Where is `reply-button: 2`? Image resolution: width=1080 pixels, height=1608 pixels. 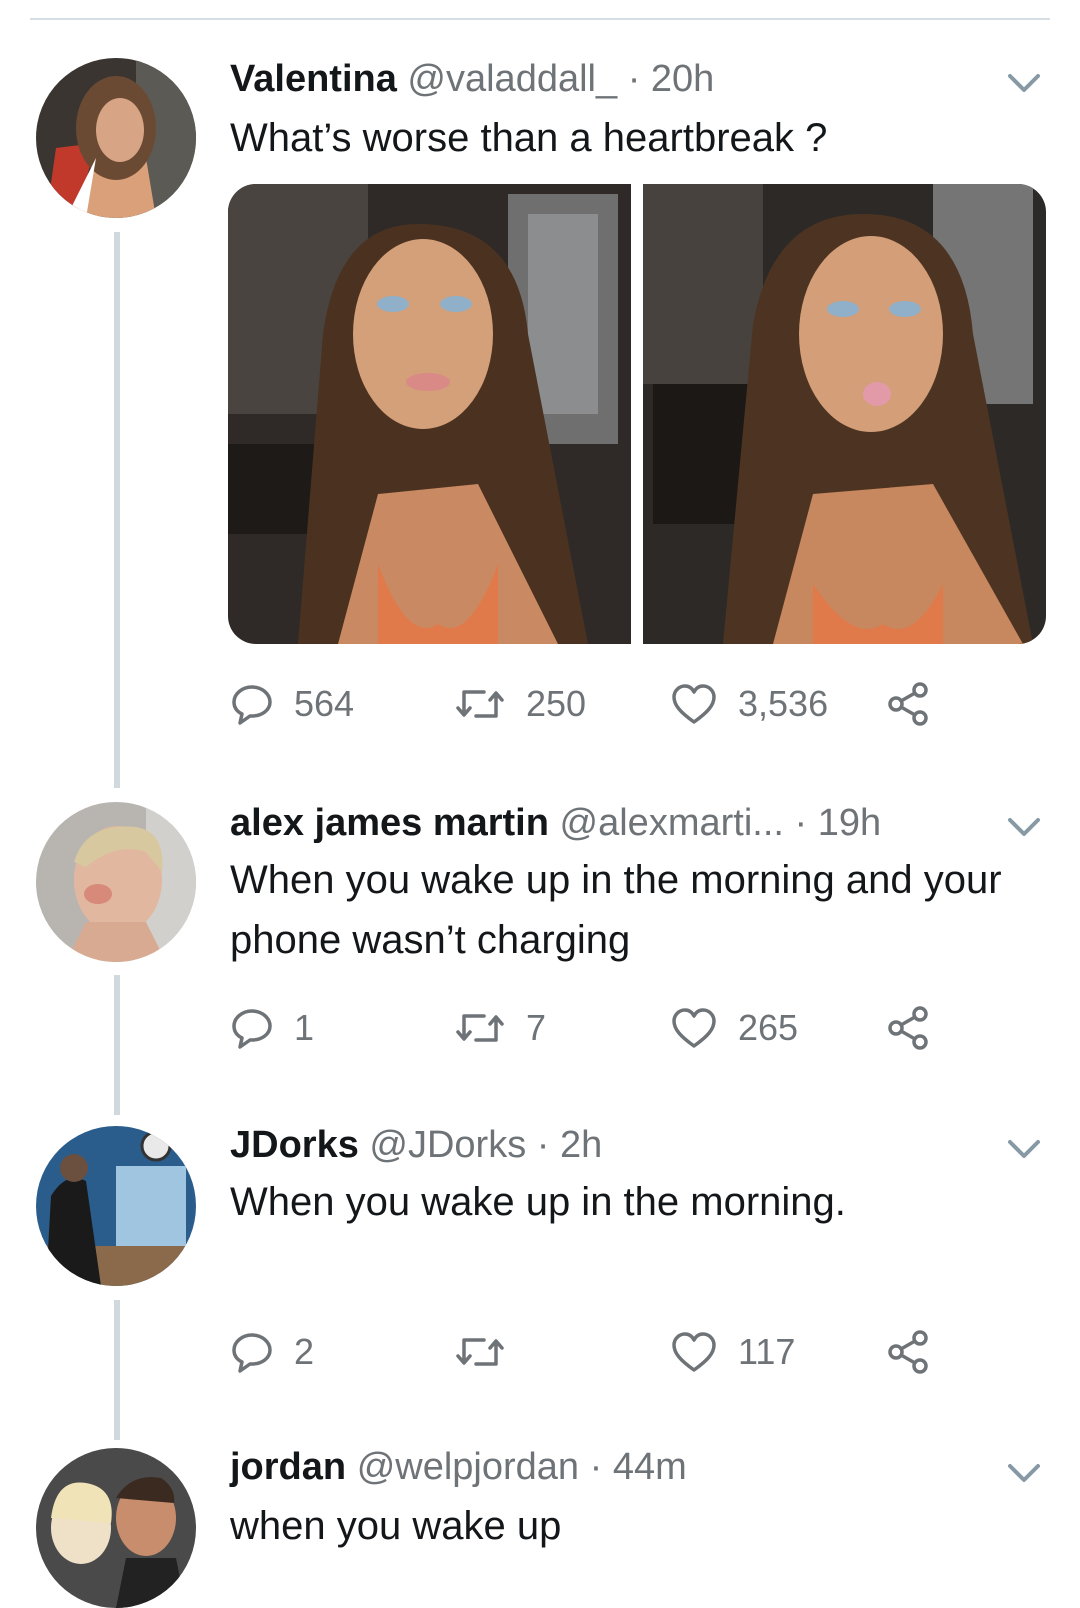 reply-button: 2 is located at coordinates (272, 1352).